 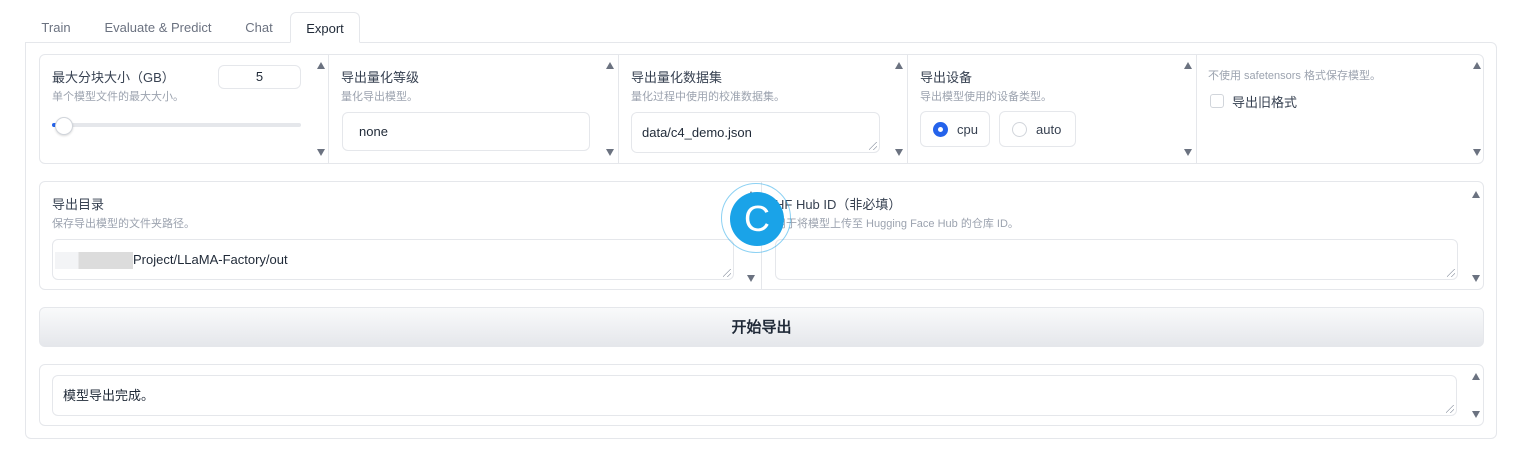 I want to click on shard-size-block: 最大分块大小（GB） 单个模型文件的最大大小。 5, so click(x=184, y=109).